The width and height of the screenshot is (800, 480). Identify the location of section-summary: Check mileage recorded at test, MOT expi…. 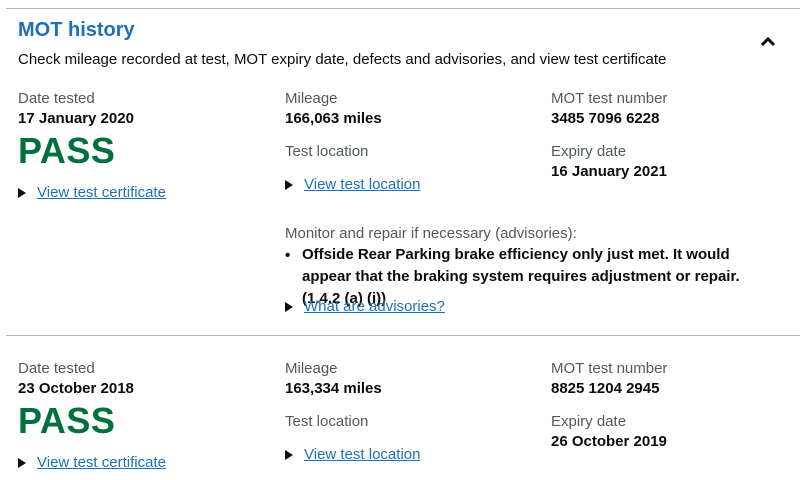
(342, 59).